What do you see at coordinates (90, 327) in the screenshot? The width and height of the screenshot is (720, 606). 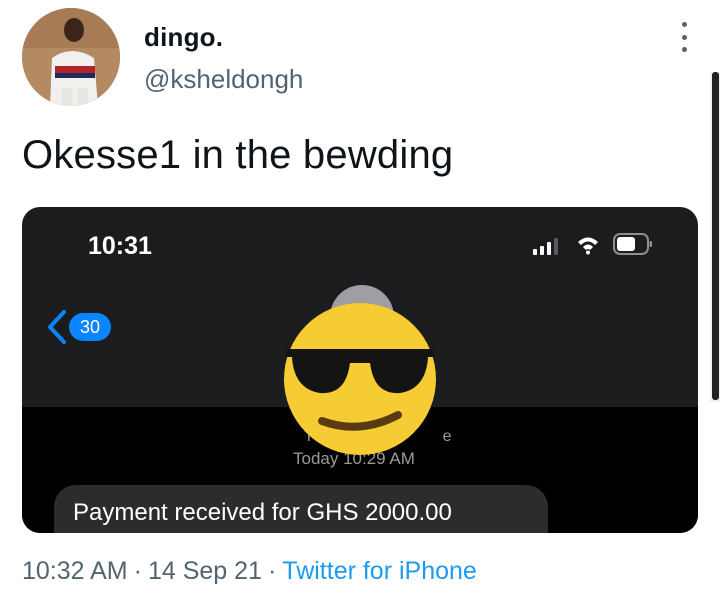 I see `unread-count-badge: 30` at bounding box center [90, 327].